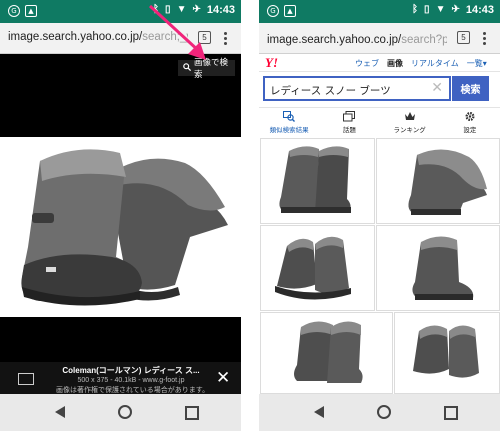  I want to click on tab-images: 画像, so click(395, 63).